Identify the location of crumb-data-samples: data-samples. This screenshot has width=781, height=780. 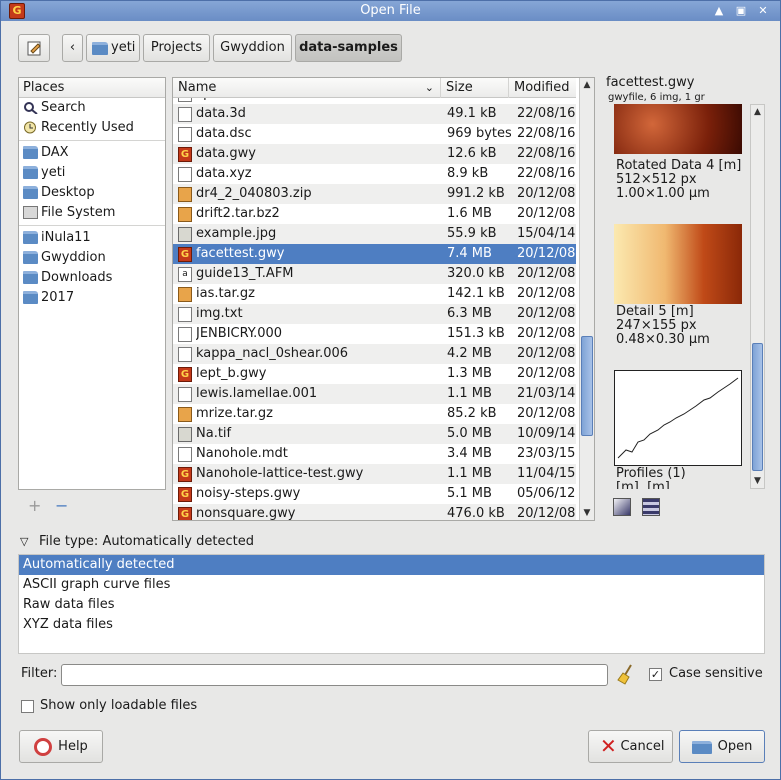
(348, 48).